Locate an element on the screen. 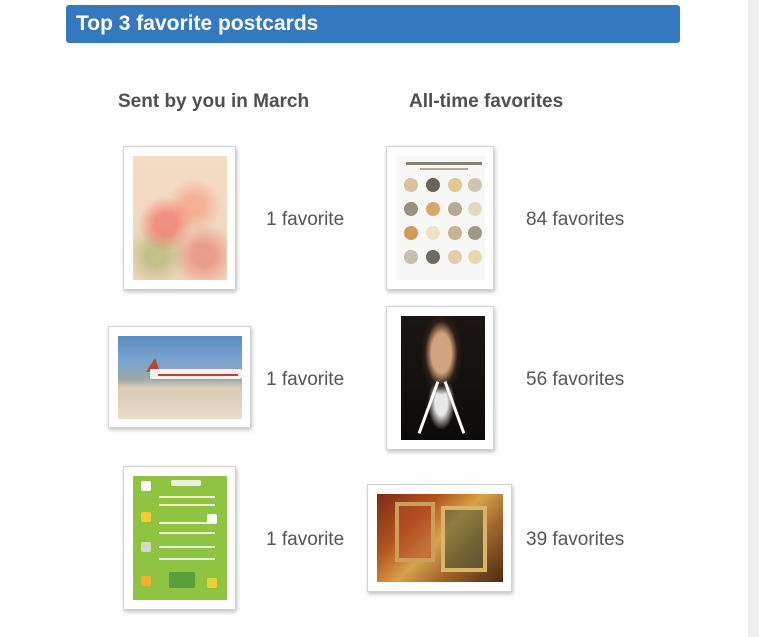  section-header: Top 3 favorite postcards is located at coordinates (373, 24).